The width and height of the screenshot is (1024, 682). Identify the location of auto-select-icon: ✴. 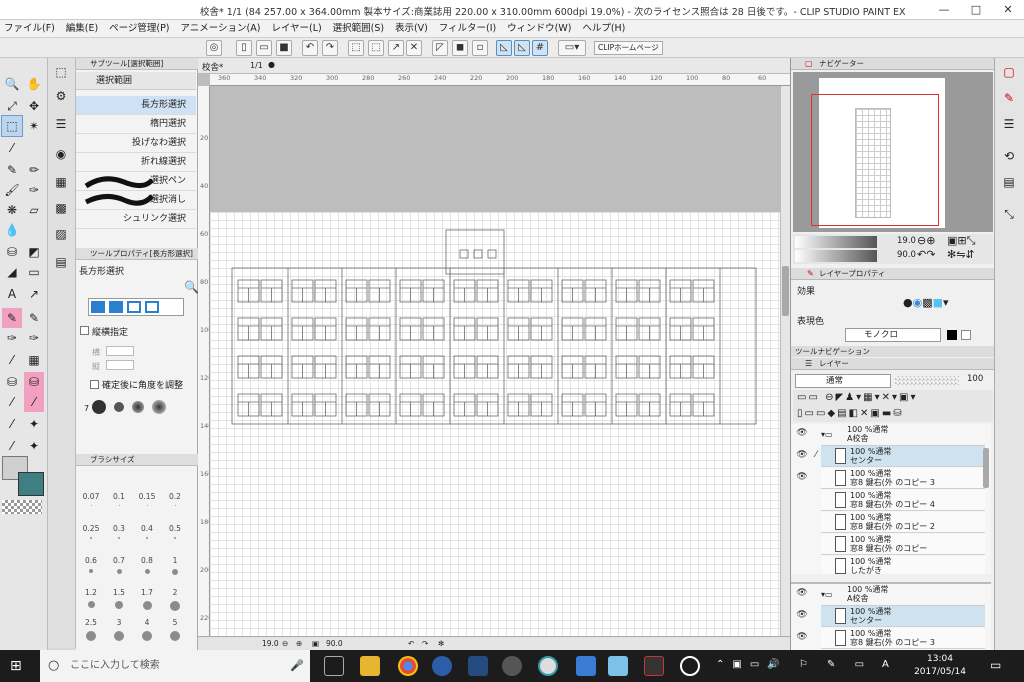
(34, 126).